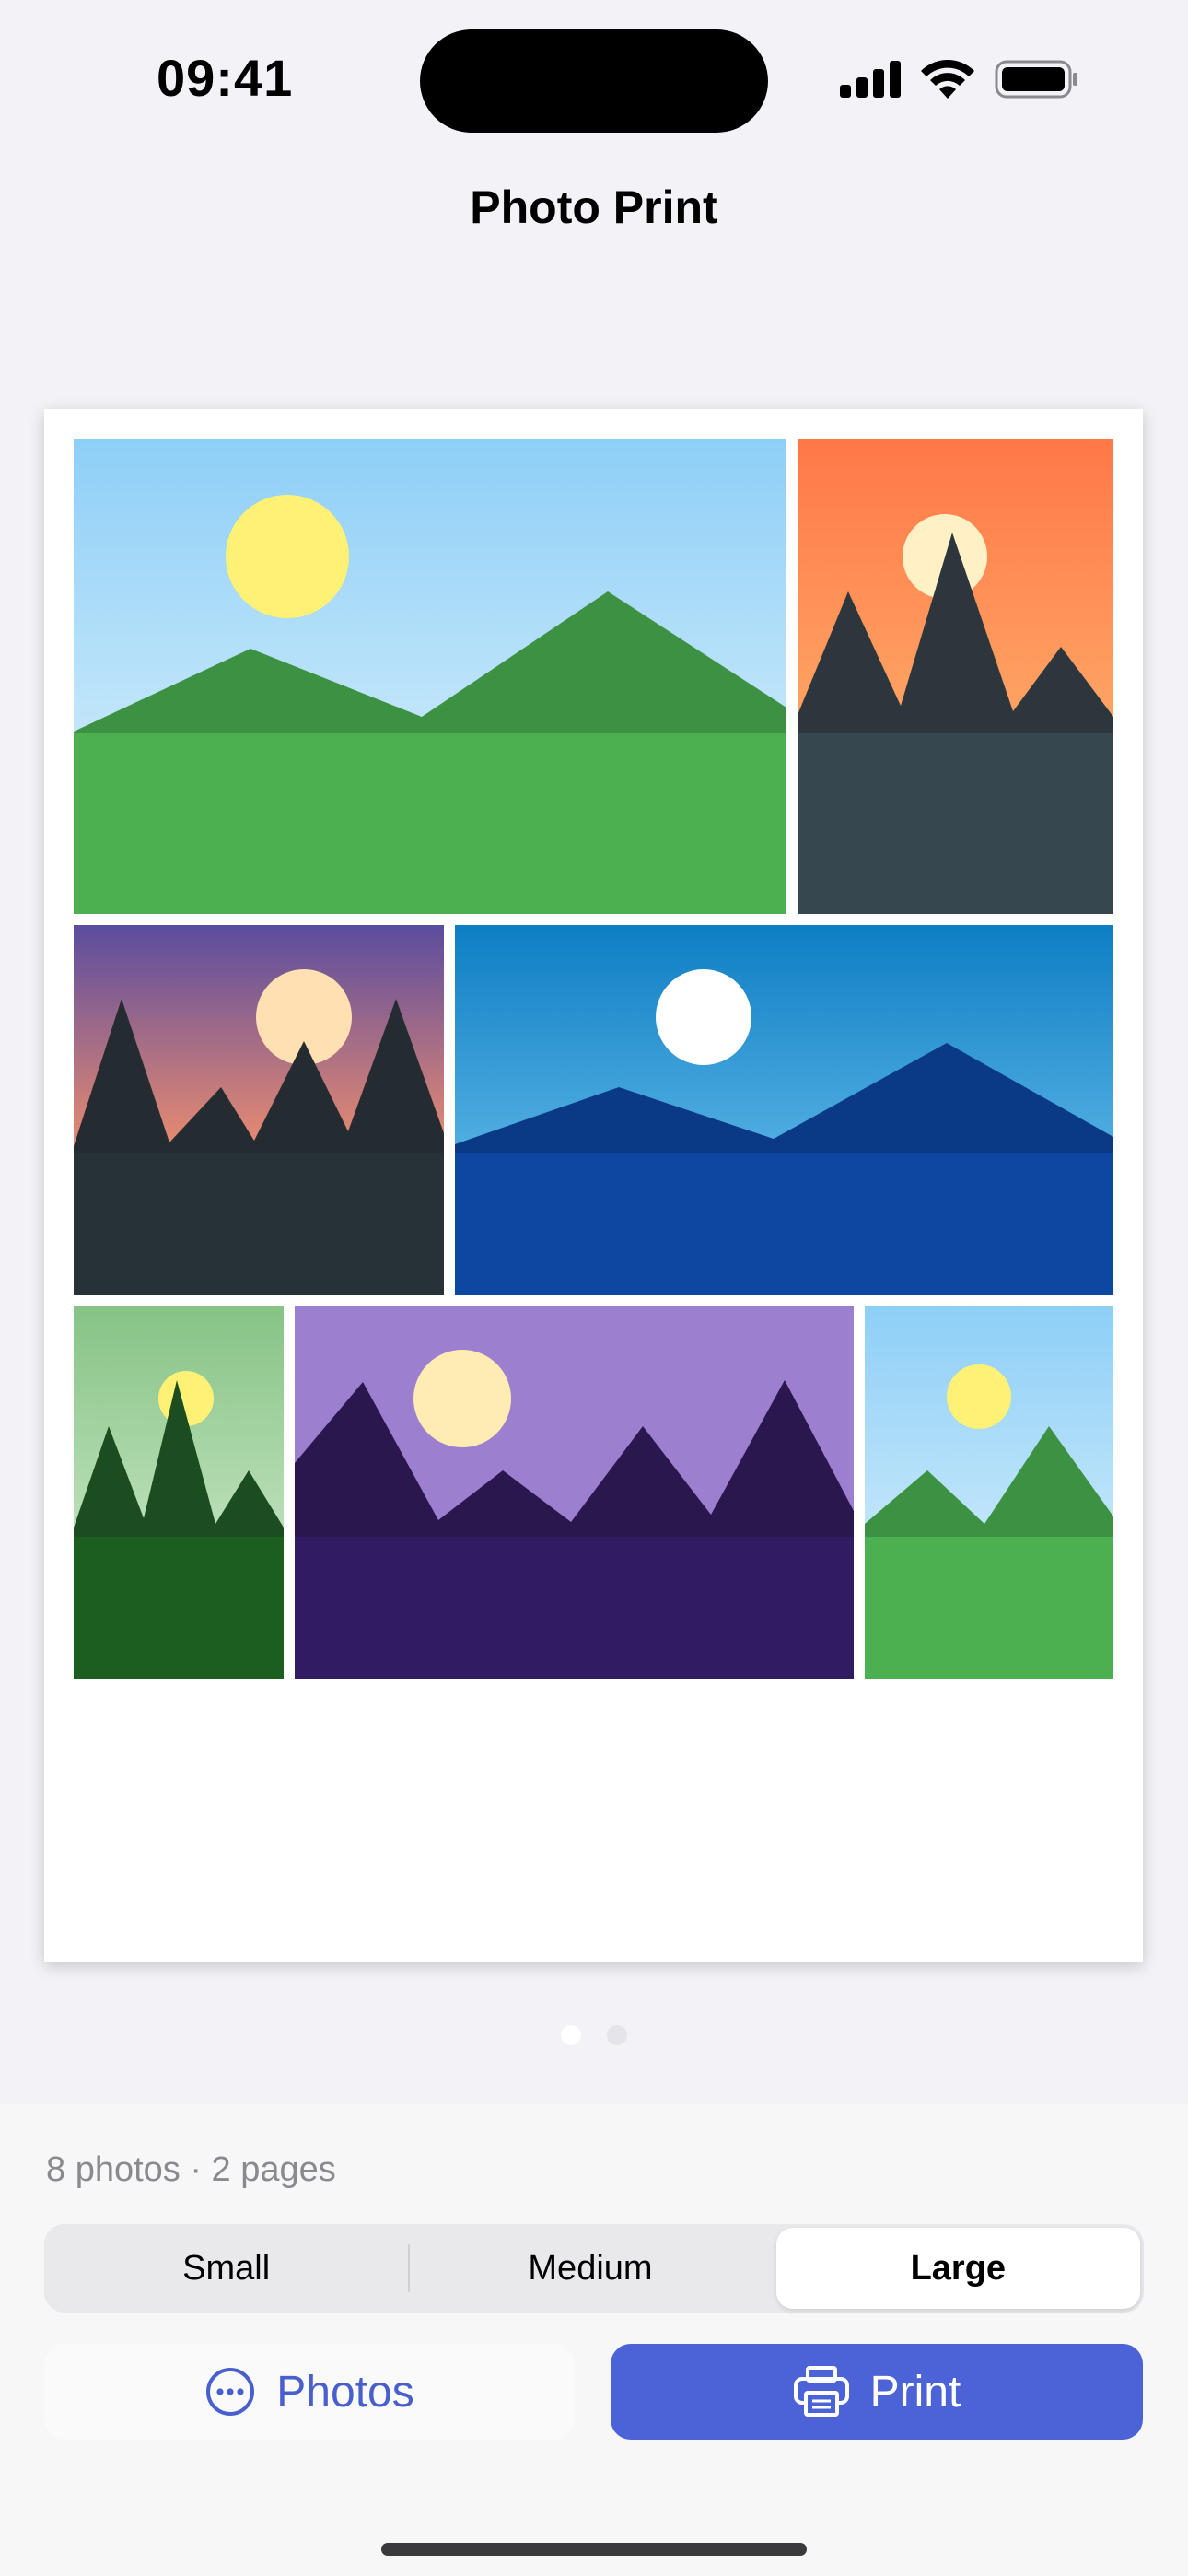 The image size is (1188, 2576). What do you see at coordinates (957, 2268) in the screenshot?
I see `size-option-large: Large` at bounding box center [957, 2268].